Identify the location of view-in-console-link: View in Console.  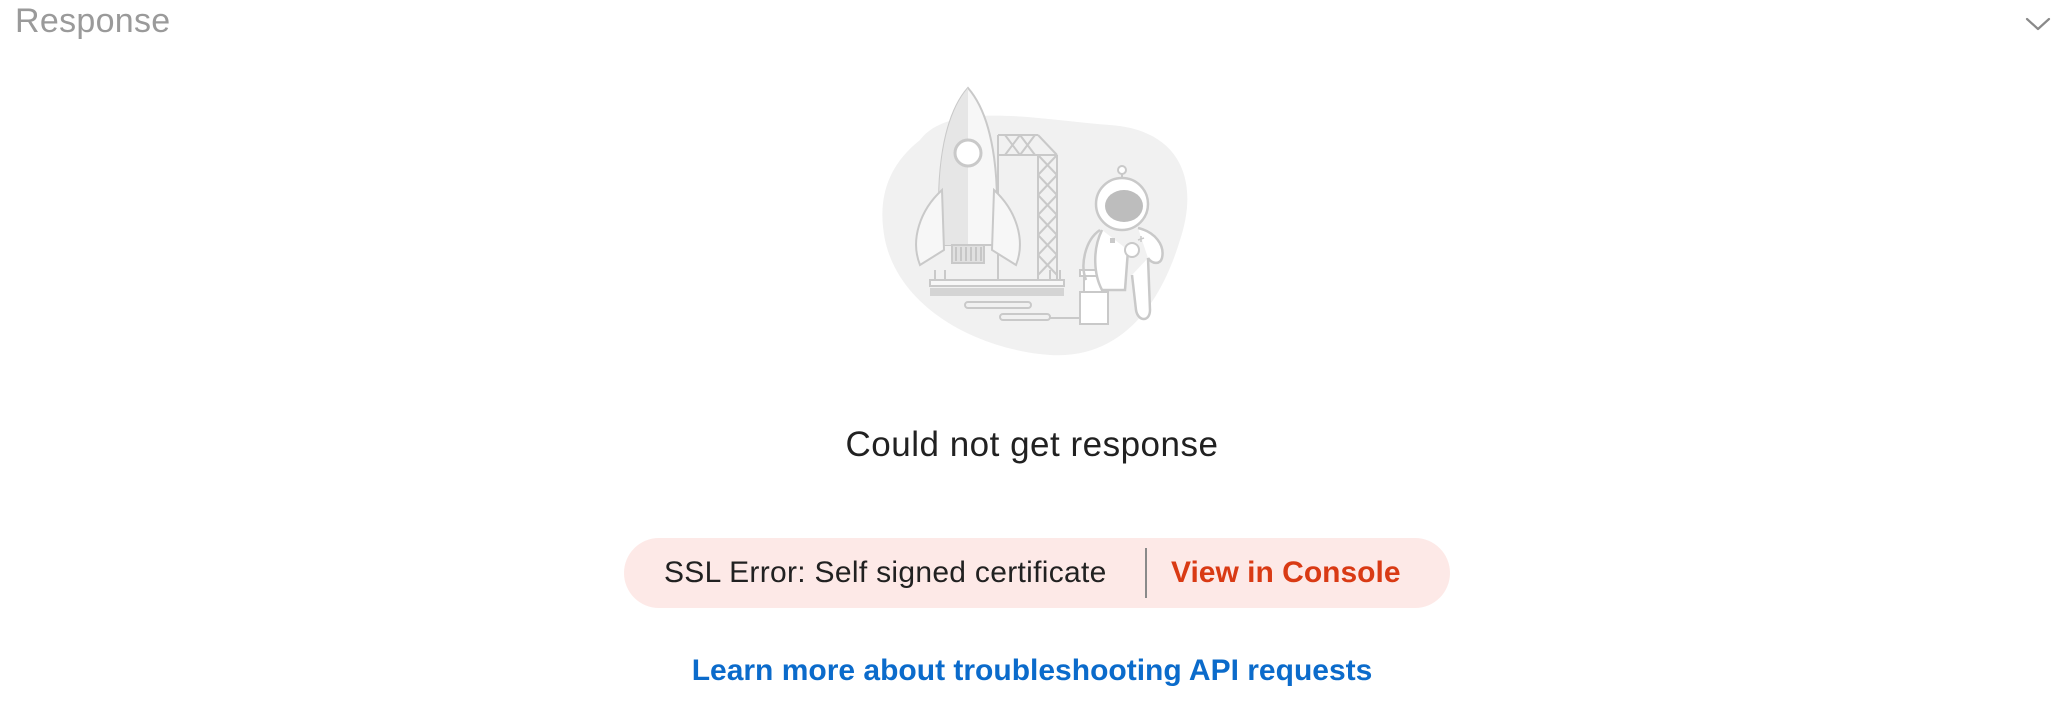
(1286, 573).